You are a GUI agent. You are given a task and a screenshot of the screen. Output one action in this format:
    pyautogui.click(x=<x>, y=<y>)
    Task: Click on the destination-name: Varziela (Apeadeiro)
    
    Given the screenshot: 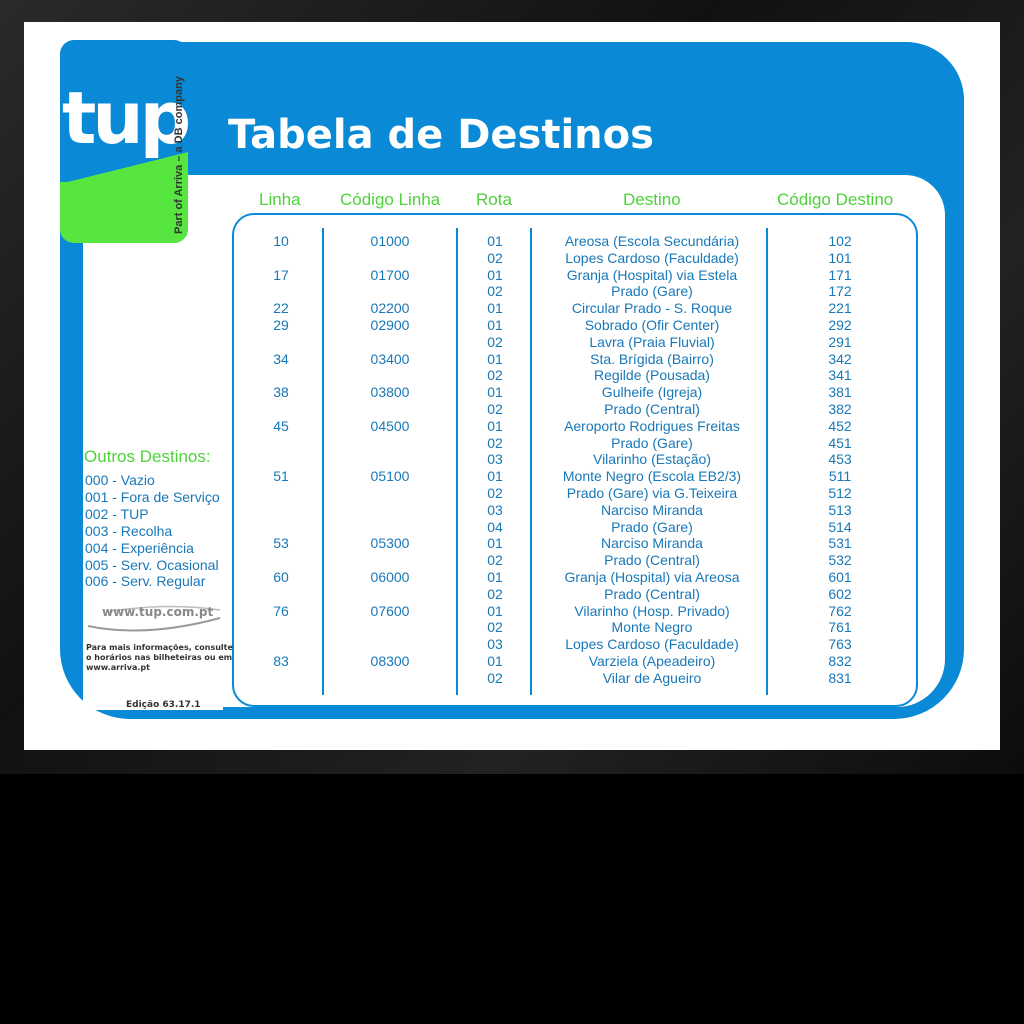 What is the action you would take?
    pyautogui.click(x=652, y=661)
    